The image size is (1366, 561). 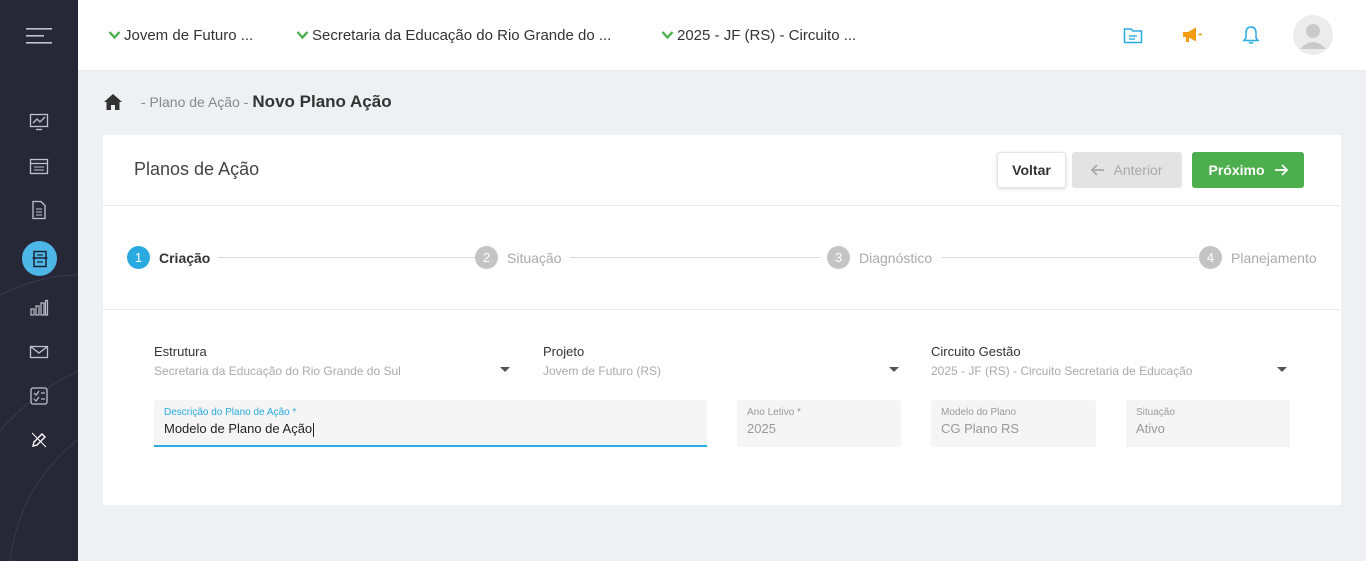 I want to click on megaphone-icon, so click(x=1192, y=35).